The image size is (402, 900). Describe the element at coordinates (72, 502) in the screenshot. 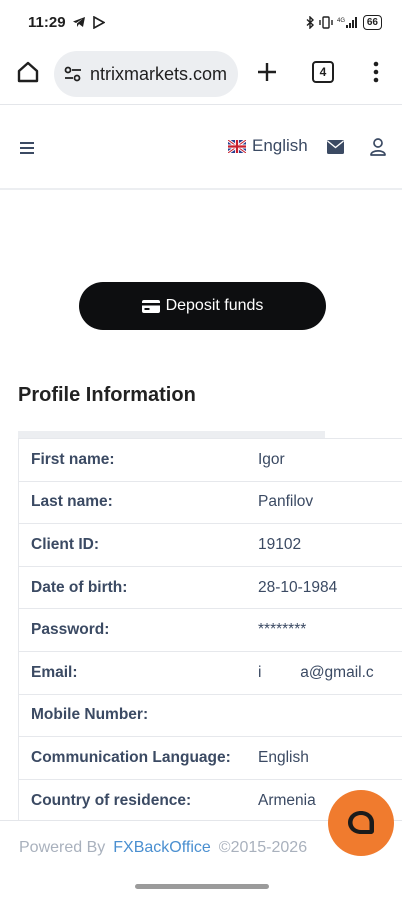

I see `field-label: Last name:` at that location.